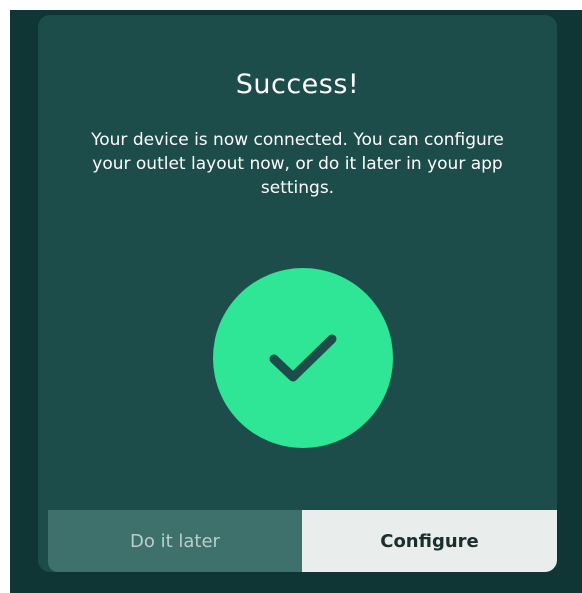 The image size is (582, 593). I want to click on do-it-later-button: Do it later, so click(175, 541).